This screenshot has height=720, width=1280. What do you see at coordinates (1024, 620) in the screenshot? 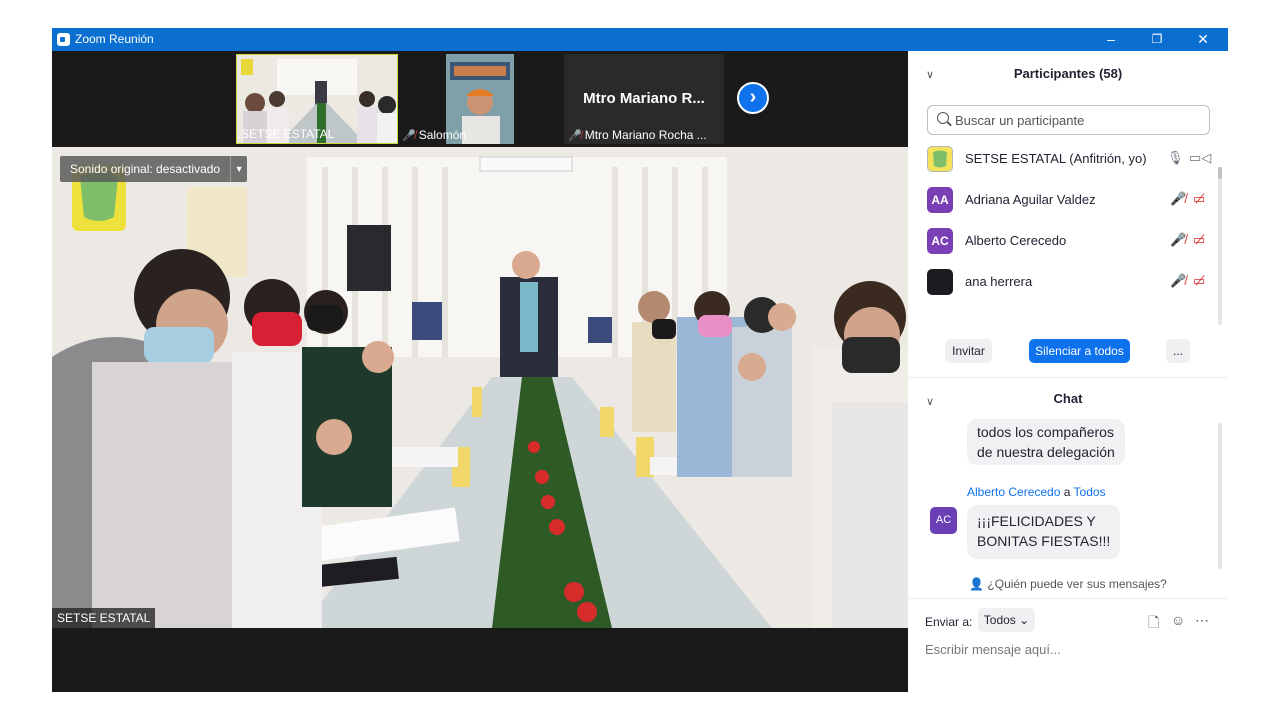
I see `chevron-down-icon: ⌄` at bounding box center [1024, 620].